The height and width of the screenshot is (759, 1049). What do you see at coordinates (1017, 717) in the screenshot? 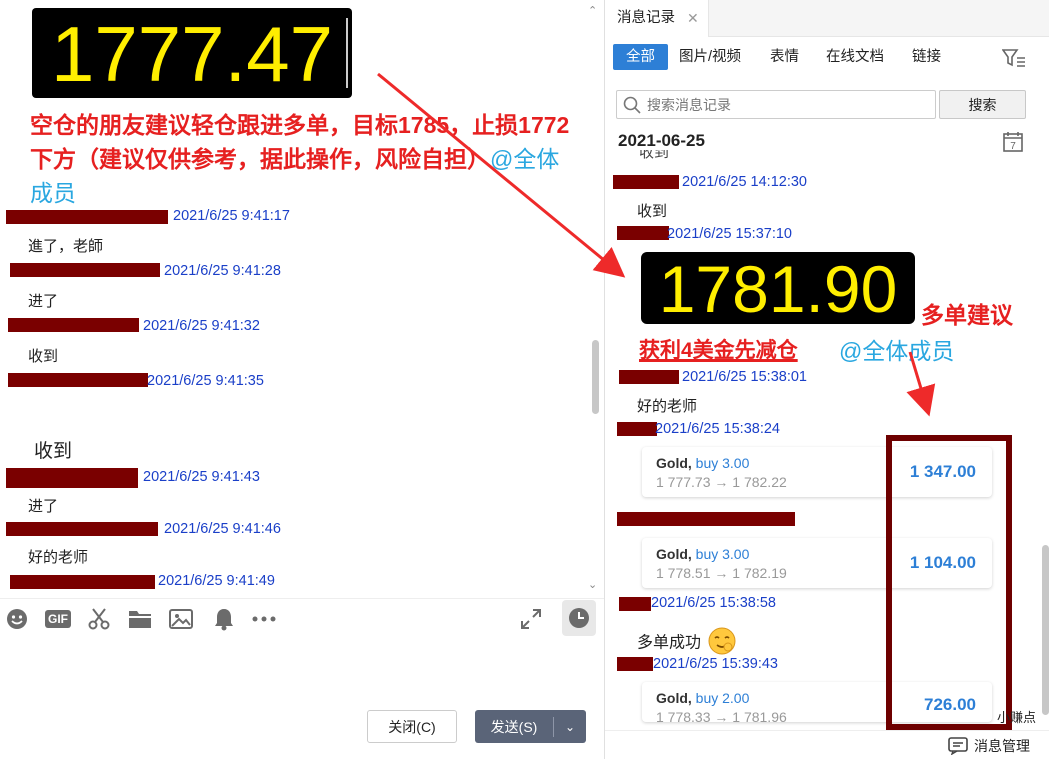
I see `watermark: 小赚点` at bounding box center [1017, 717].